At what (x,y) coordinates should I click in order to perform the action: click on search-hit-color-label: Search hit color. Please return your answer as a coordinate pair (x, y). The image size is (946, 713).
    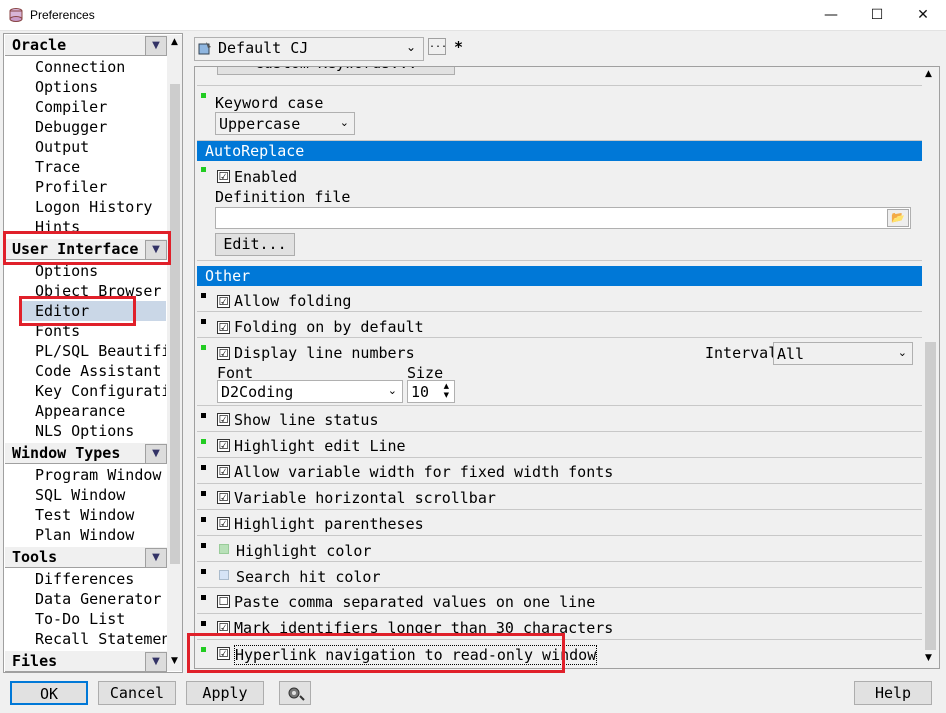
    Looking at the image, I should click on (308, 577).